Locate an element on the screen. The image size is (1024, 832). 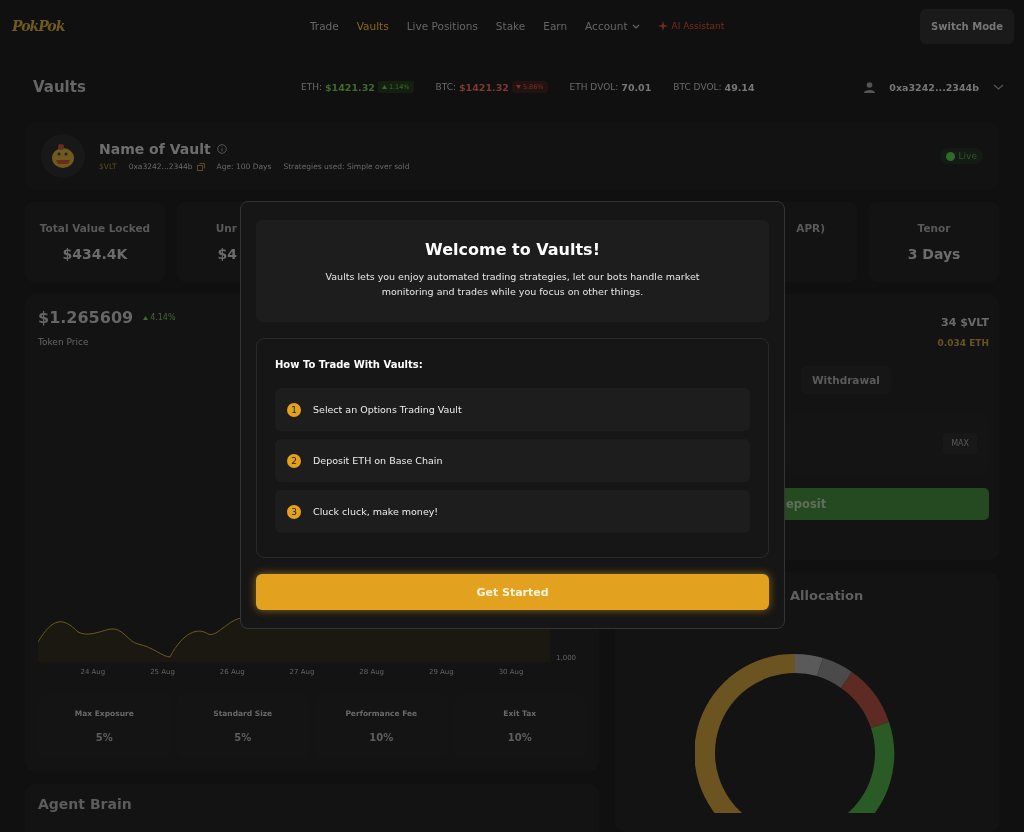
max-button: MAX is located at coordinates (960, 443).